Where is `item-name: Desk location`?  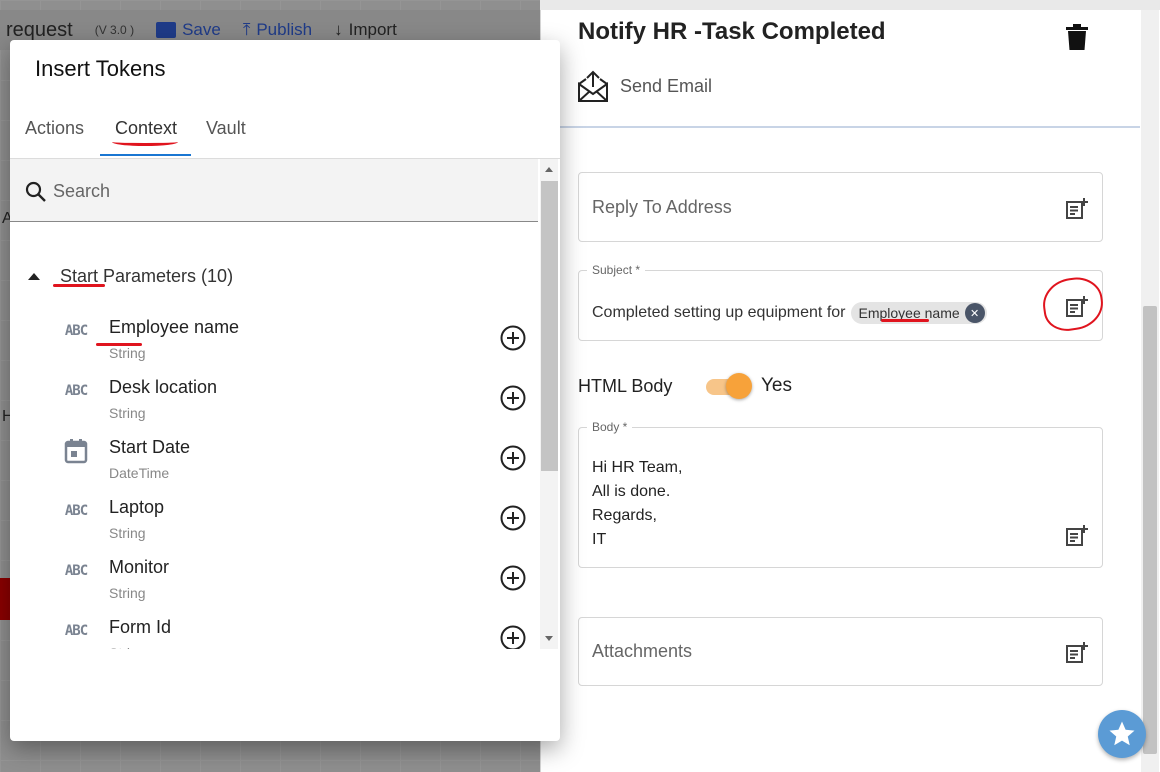
item-name: Desk location is located at coordinates (163, 387).